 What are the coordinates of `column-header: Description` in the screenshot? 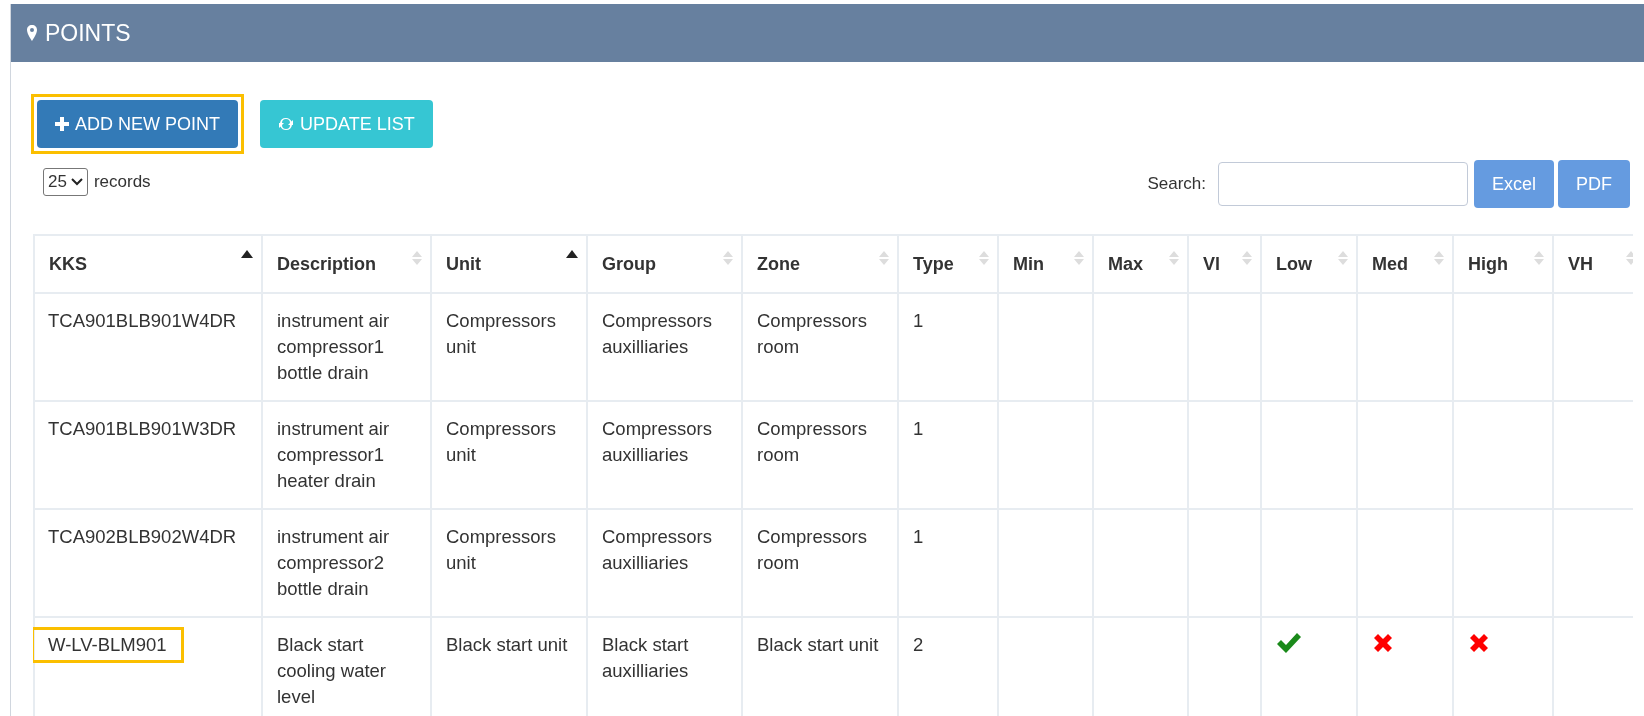 It's located at (346, 264).